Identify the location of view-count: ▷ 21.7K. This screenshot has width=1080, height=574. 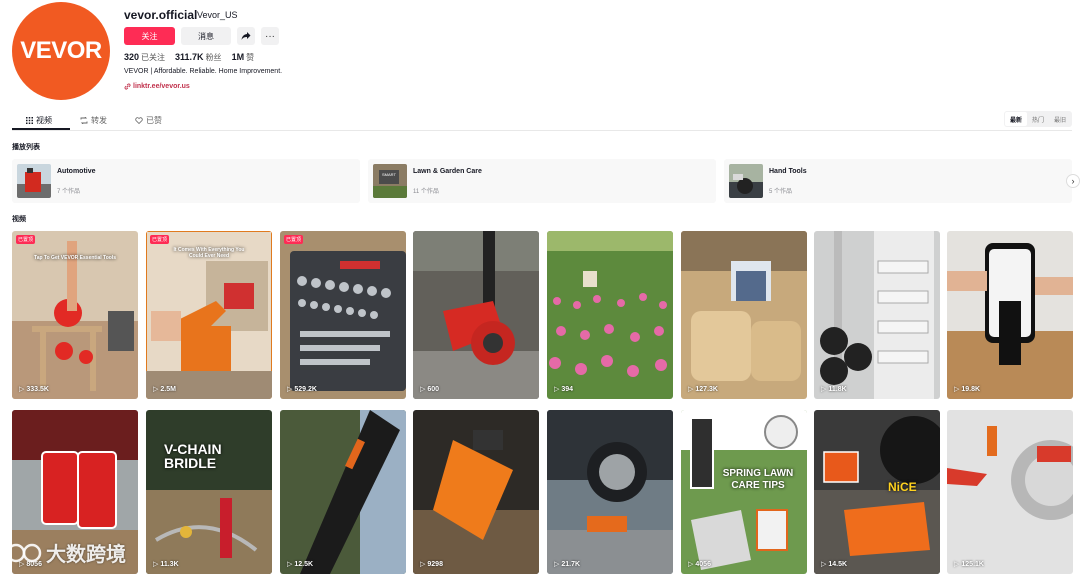
(567, 564).